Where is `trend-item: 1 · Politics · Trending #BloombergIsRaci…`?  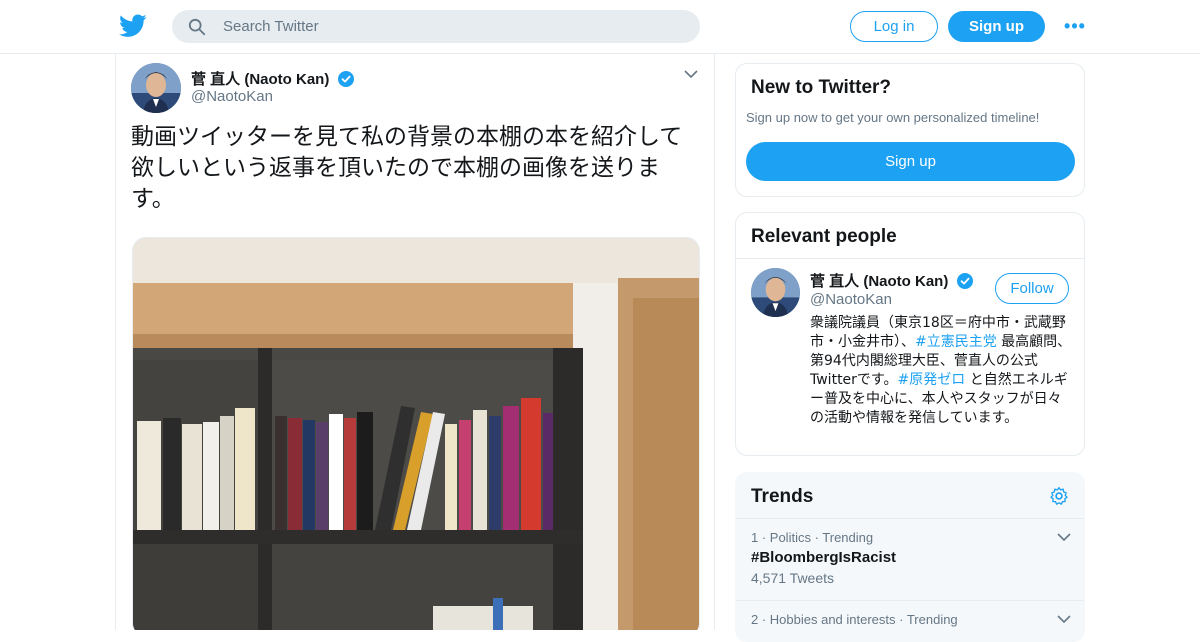
trend-item: 1 · Politics · Trending #BloombergIsRaci… is located at coordinates (911, 558).